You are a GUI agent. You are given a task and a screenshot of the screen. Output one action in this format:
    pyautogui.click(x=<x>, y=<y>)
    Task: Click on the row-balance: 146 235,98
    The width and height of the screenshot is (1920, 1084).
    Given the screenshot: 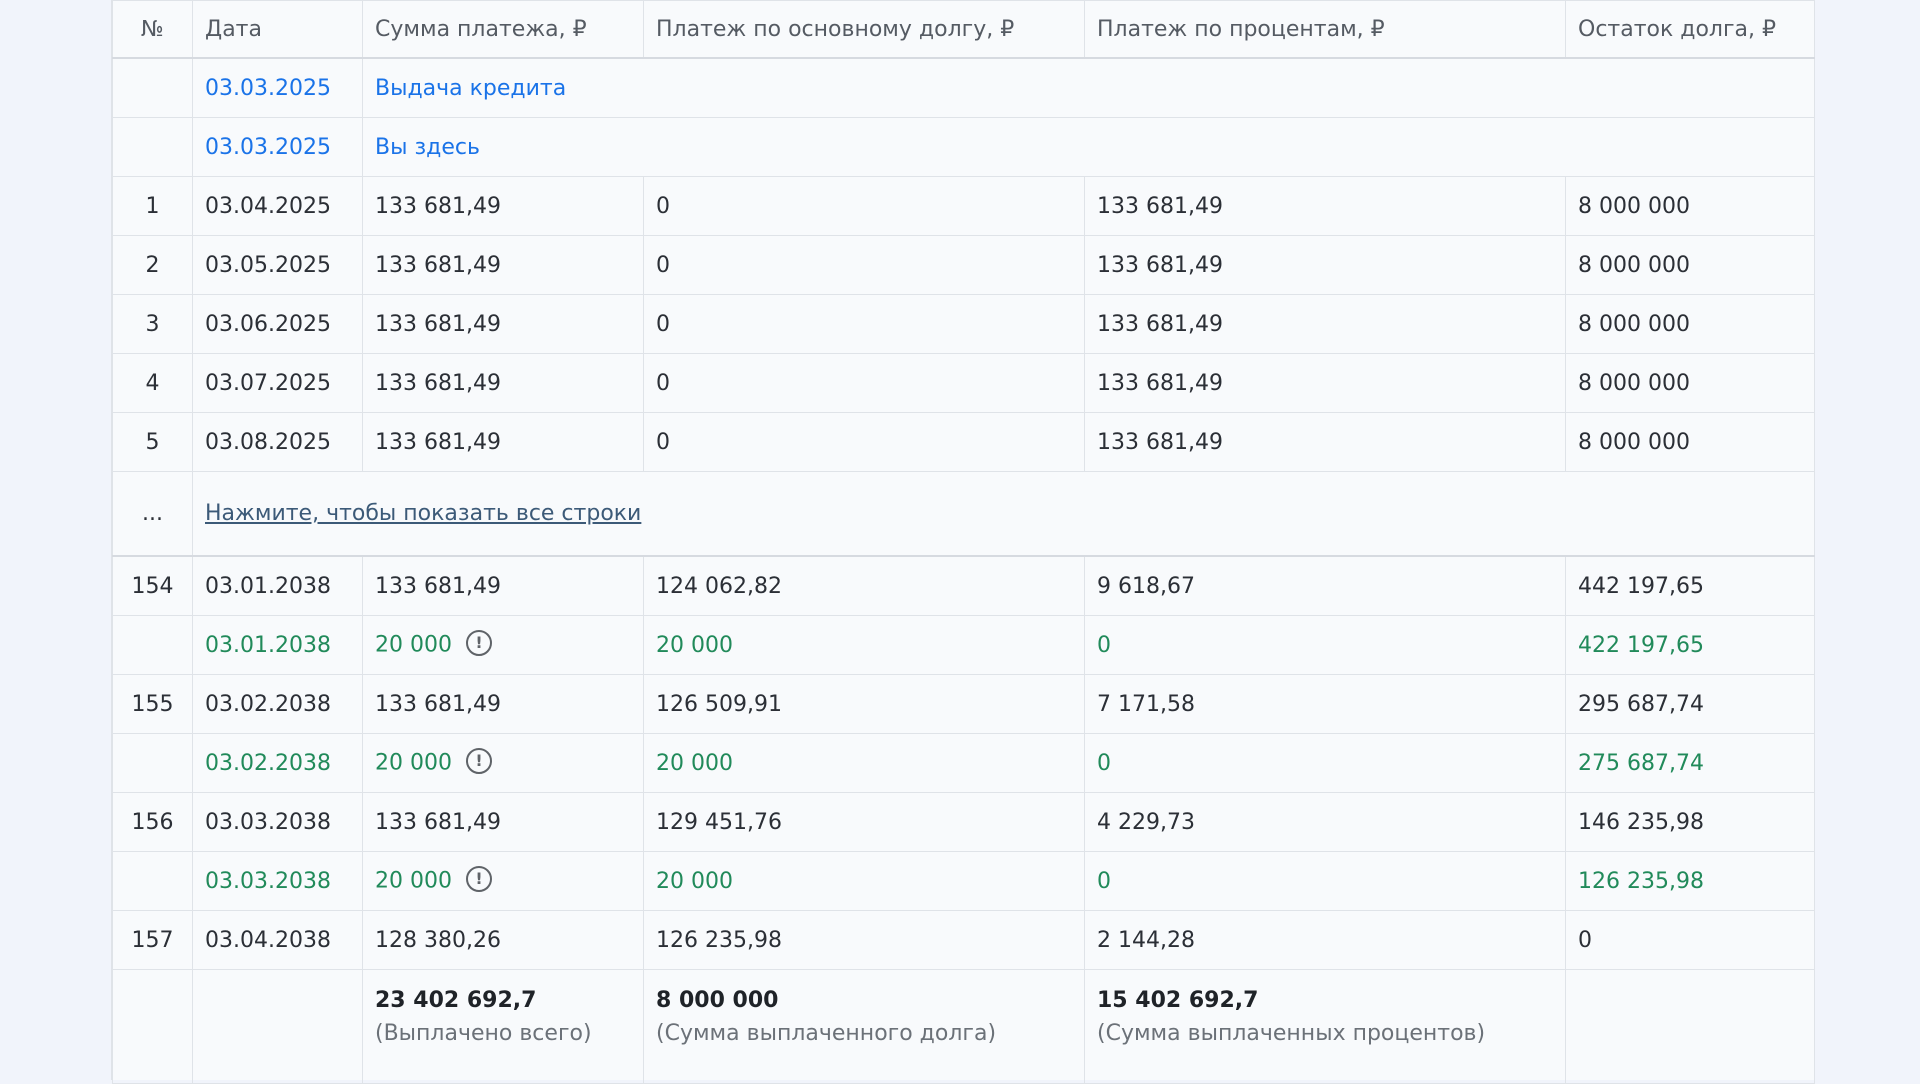 What is the action you would take?
    pyautogui.click(x=1690, y=822)
    